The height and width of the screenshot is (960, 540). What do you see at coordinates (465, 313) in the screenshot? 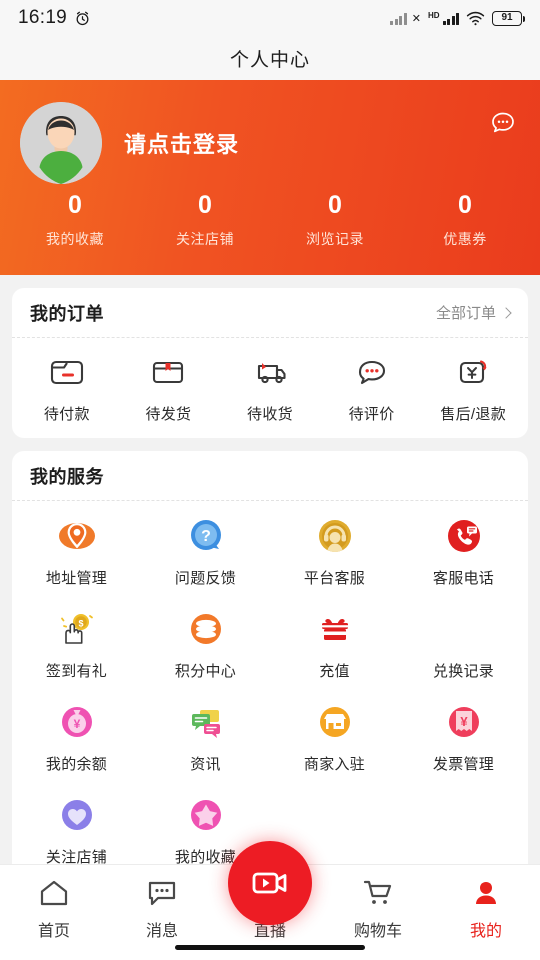
I see `all-orders-label: 全部订单` at bounding box center [465, 313].